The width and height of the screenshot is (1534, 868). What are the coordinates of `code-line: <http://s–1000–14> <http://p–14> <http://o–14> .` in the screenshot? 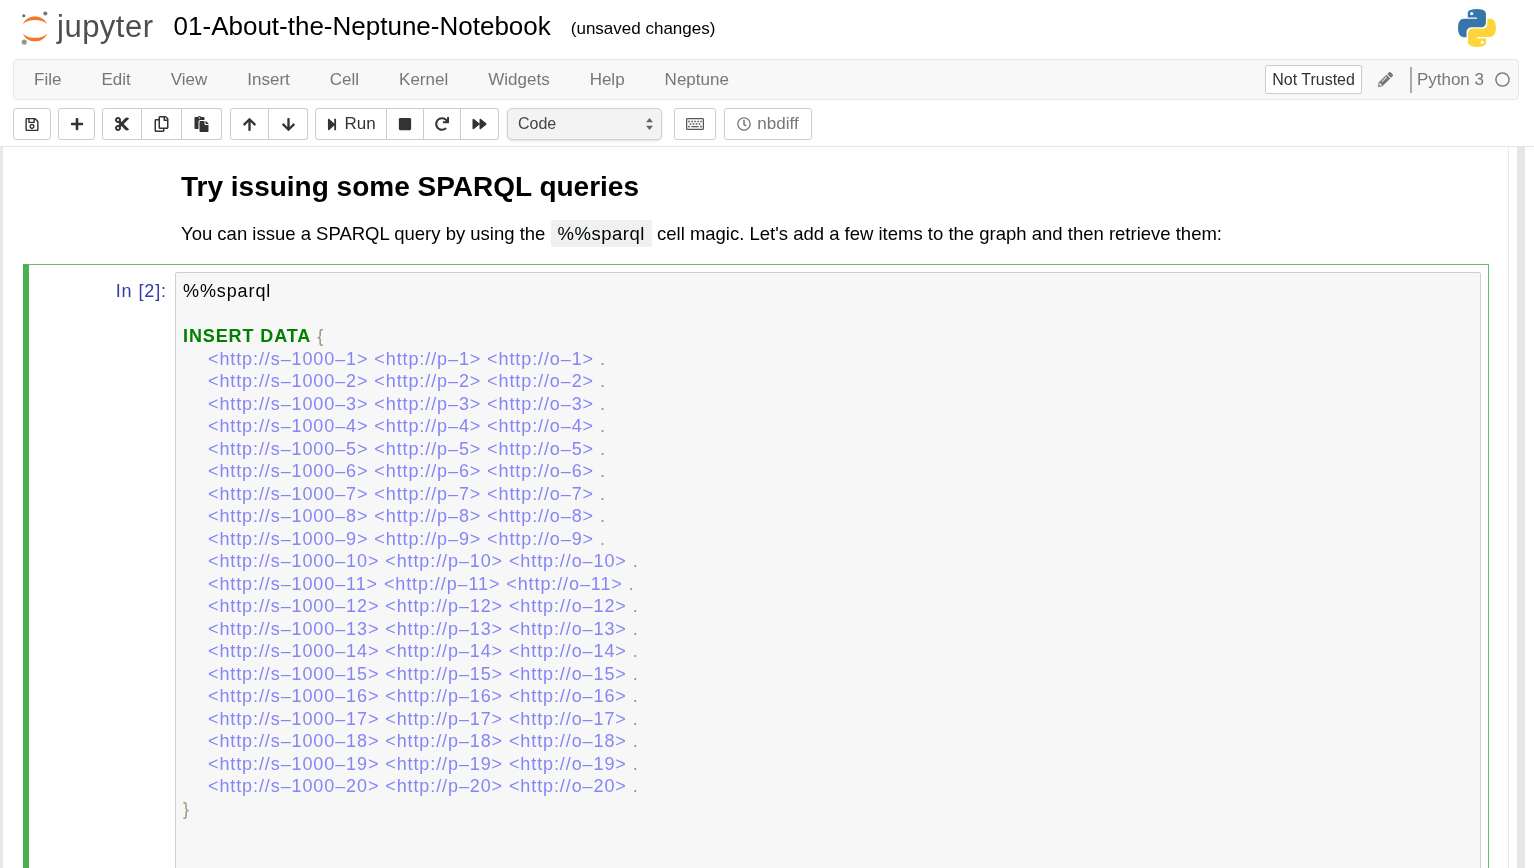 It's located at (423, 651).